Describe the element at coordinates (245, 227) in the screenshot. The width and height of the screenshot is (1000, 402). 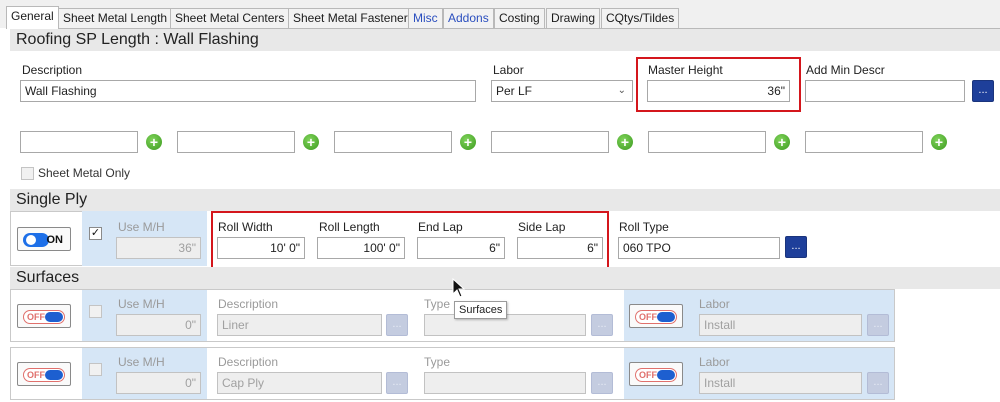
I see `roll-width-label: Roll Width` at that location.